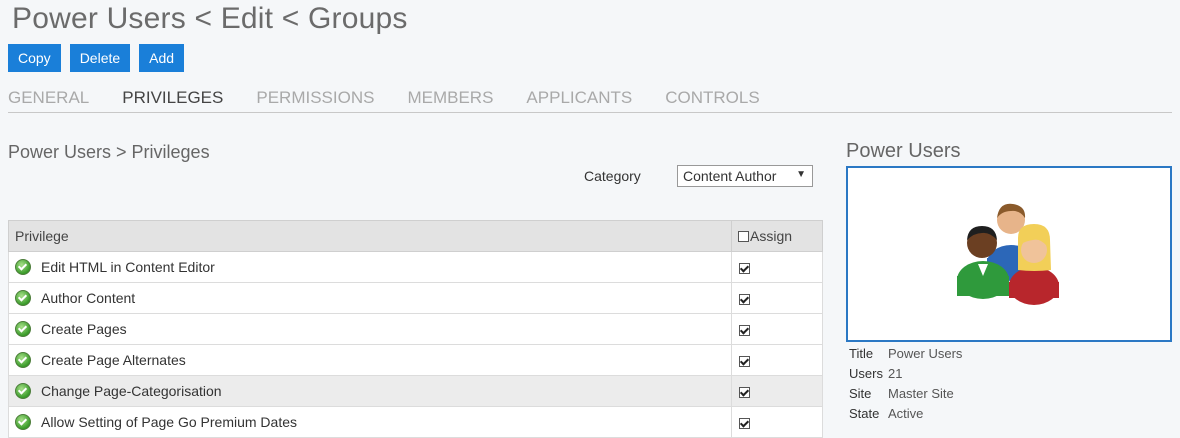 This screenshot has height=438, width=1180. Describe the element at coordinates (210, 18) in the screenshot. I see `page-title: Power Users < Edit < Groups` at that location.